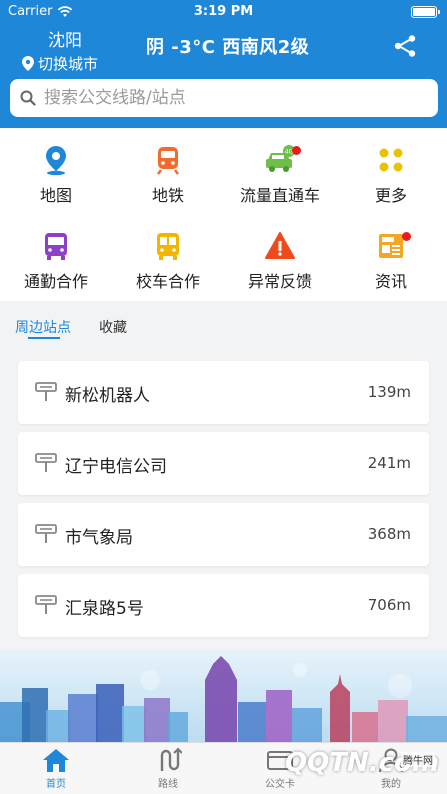  What do you see at coordinates (116, 467) in the screenshot?
I see `station-name: 辽宁电信公司` at bounding box center [116, 467].